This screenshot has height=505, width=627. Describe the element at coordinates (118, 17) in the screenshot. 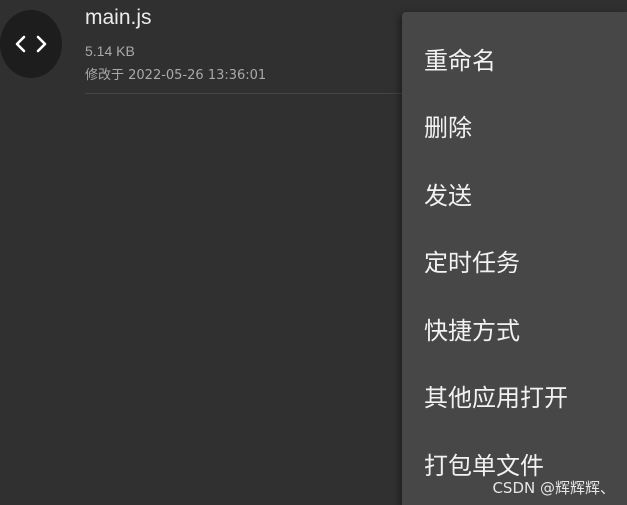

I see `file-name: main.js` at that location.